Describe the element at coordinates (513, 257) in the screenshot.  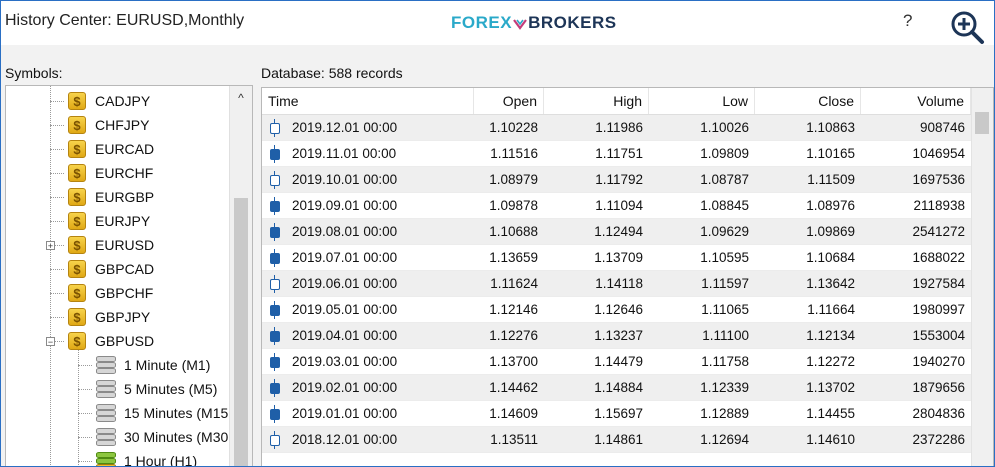
I see `cell-open: 1.13659` at that location.